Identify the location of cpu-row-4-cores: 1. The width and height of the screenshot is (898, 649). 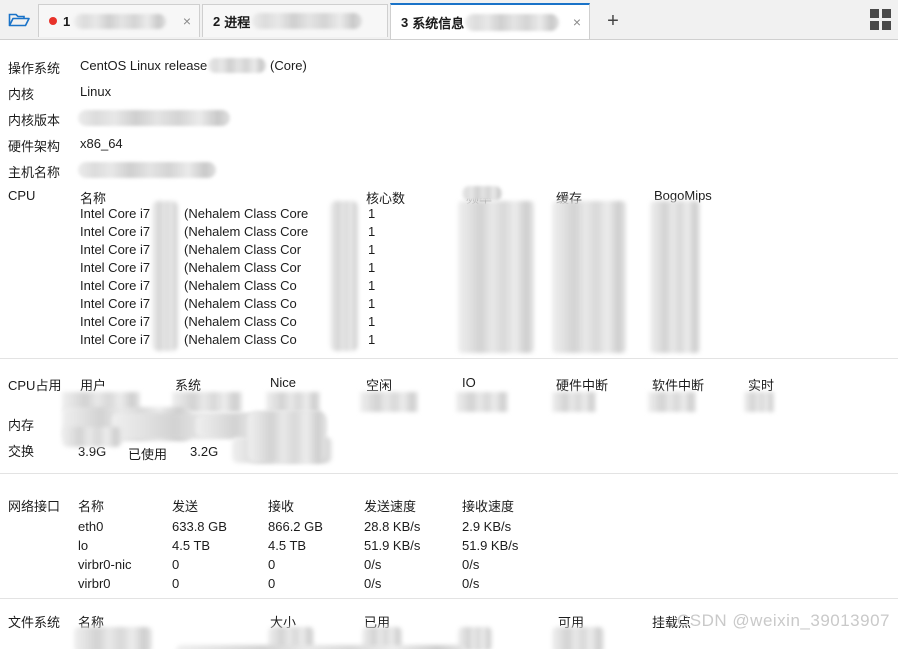
(372, 285).